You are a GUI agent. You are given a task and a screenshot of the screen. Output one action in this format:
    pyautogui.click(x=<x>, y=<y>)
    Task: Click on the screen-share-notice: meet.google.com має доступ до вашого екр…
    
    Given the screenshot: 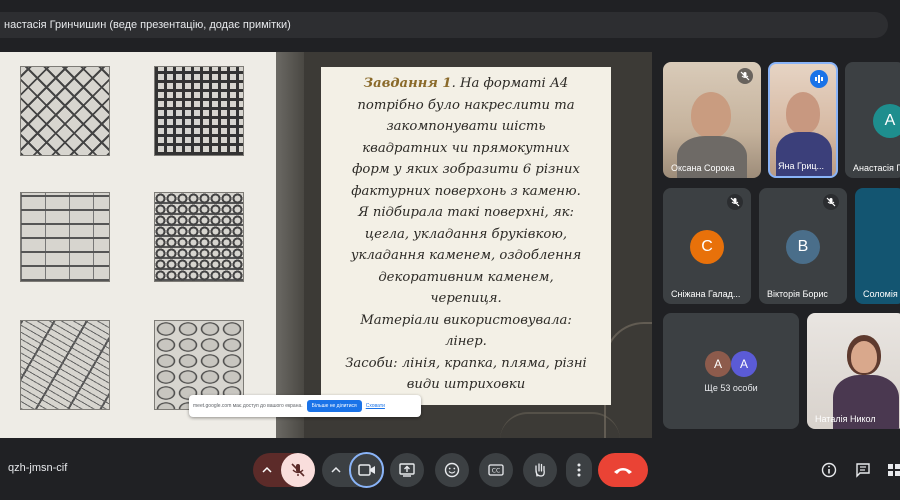 What is the action you would take?
    pyautogui.click(x=305, y=406)
    